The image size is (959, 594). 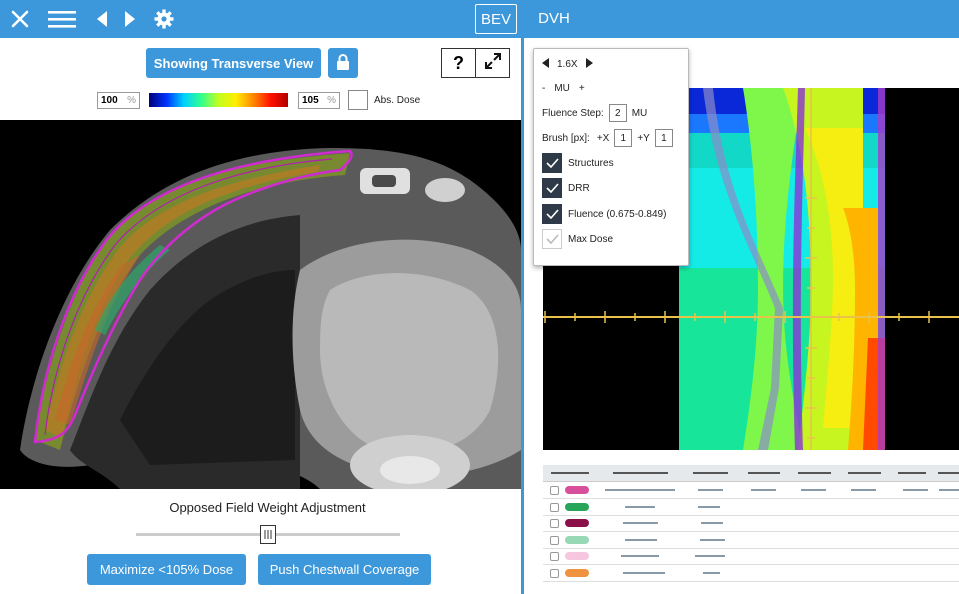 What do you see at coordinates (496, 19) in the screenshot?
I see `tab-bev: BEV` at bounding box center [496, 19].